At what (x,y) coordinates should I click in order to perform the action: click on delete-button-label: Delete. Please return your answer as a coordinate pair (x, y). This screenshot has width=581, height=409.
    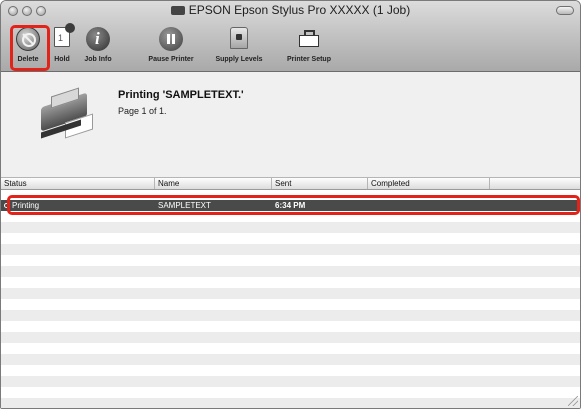
    Looking at the image, I should click on (28, 59).